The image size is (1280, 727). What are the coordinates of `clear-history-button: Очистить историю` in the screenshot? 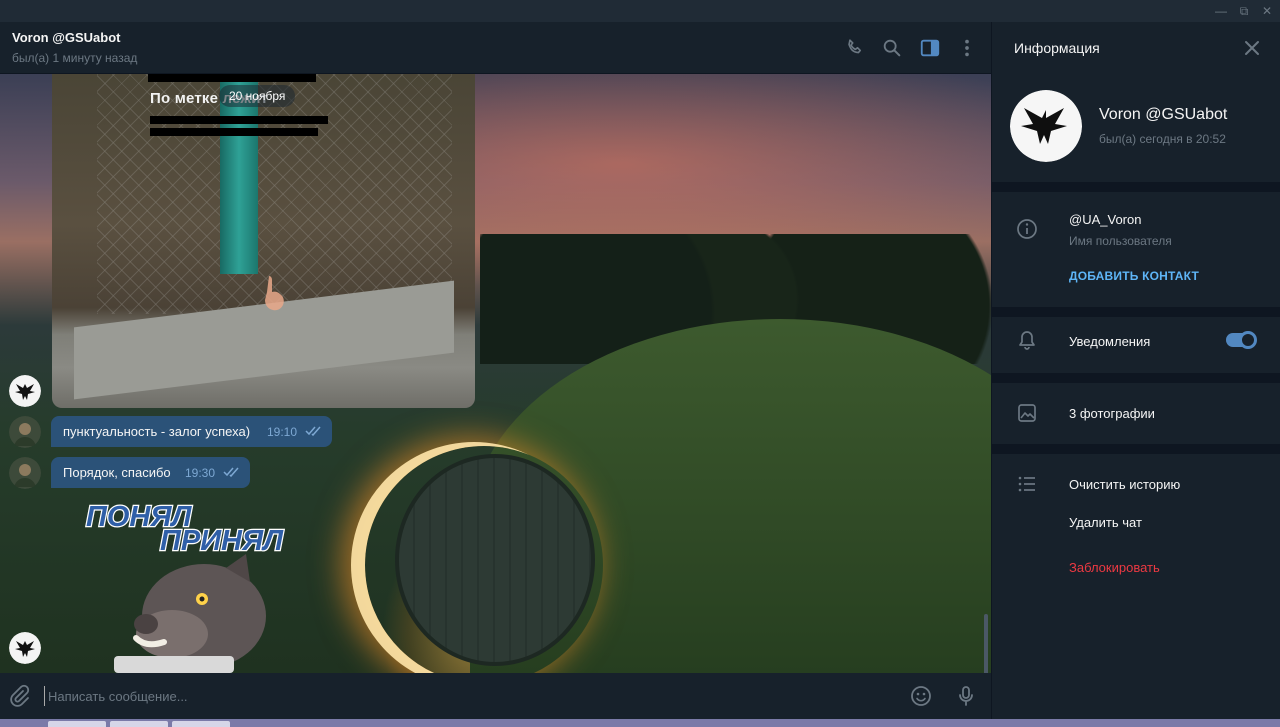 It's located at (1124, 484).